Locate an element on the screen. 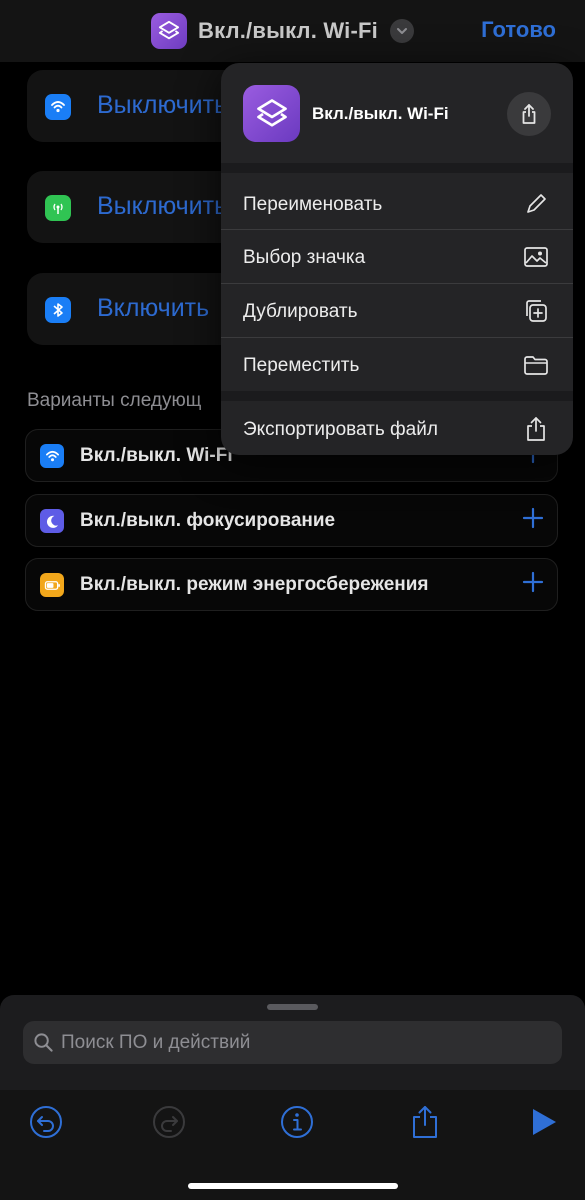  menu-item-duplicate: Дублировать is located at coordinates (397, 310).